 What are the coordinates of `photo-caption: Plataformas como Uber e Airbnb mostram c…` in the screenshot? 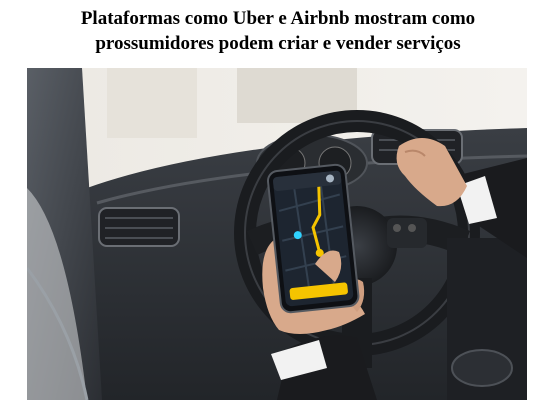 It's located at (278, 31).